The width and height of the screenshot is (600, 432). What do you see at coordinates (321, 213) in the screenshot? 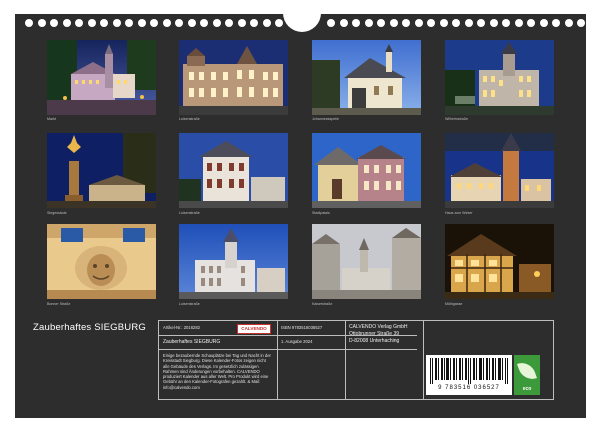
I see `photo-caption: Stadtpalais` at bounding box center [321, 213].